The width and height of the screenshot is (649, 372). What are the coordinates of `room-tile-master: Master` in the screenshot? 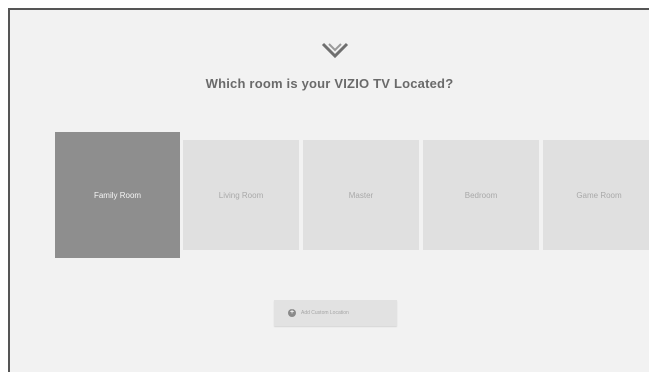 It's located at (361, 195).